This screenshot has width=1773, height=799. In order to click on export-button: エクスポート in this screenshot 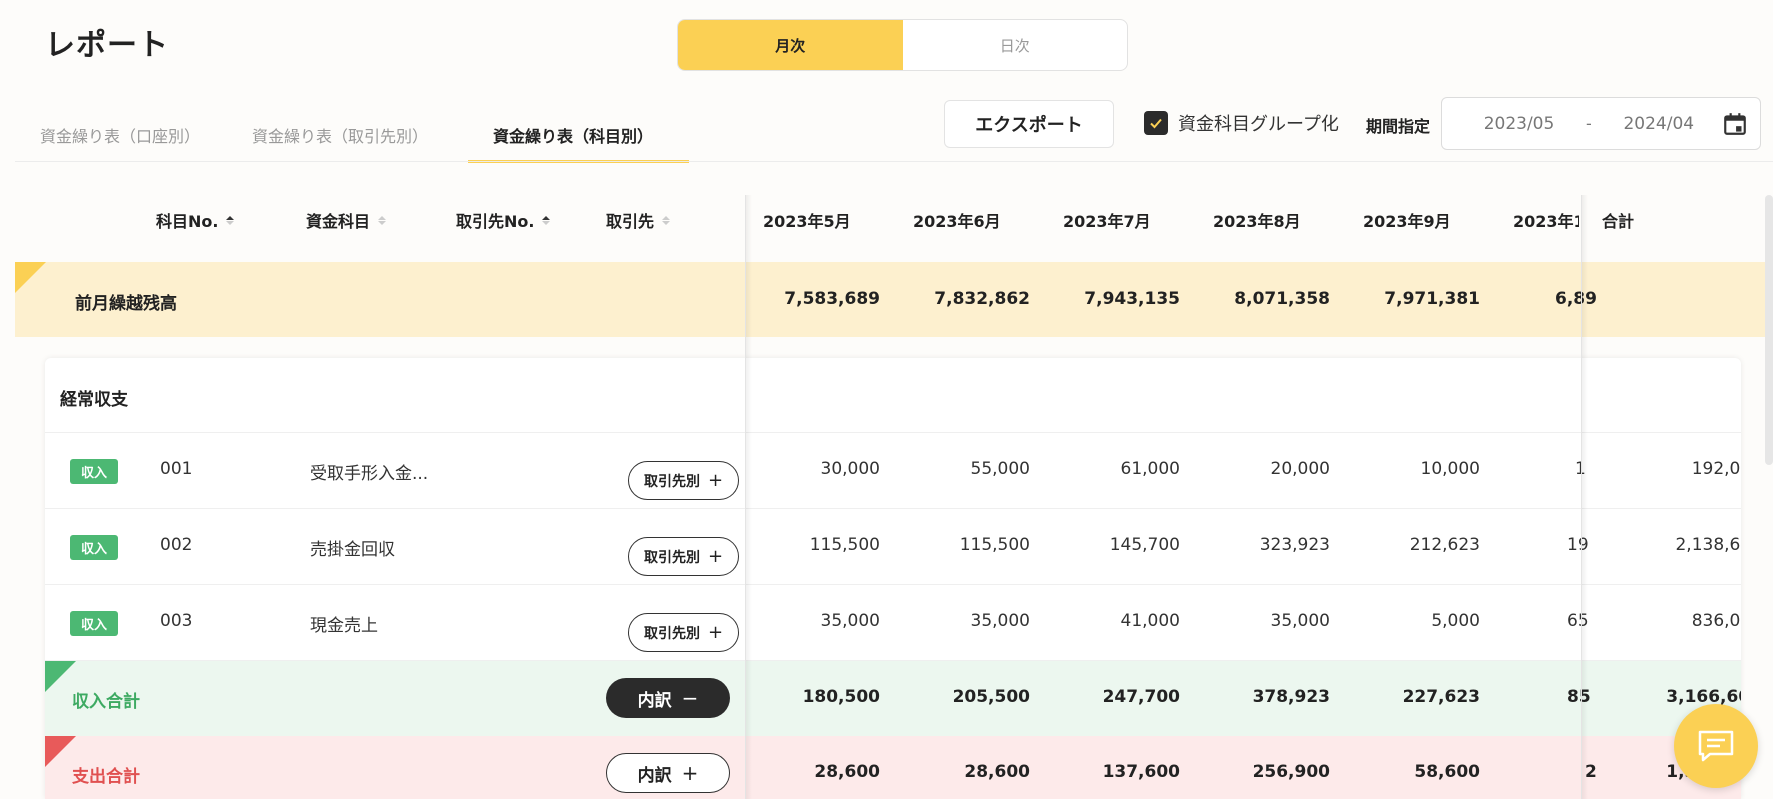, I will do `click(1029, 124)`.